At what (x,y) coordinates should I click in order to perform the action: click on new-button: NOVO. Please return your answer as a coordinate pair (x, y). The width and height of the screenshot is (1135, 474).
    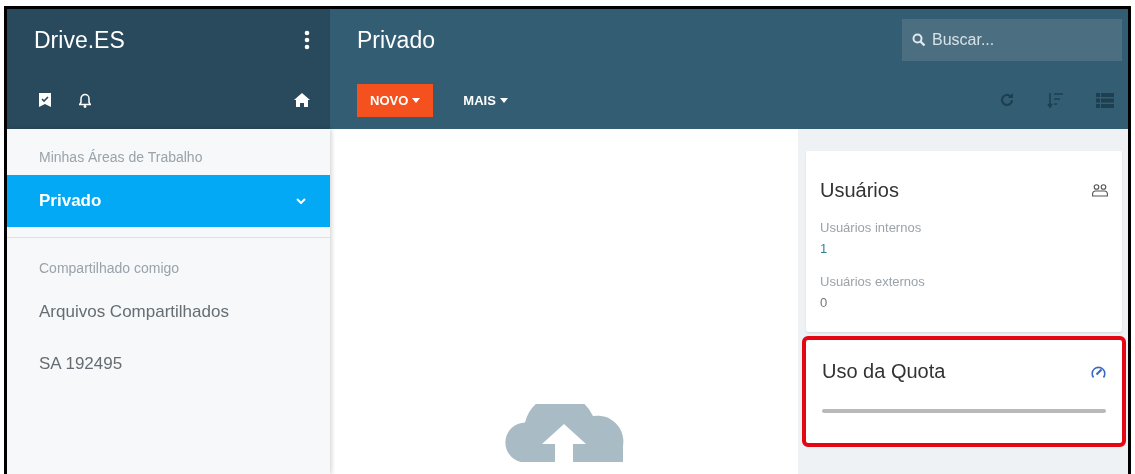
    Looking at the image, I should click on (395, 100).